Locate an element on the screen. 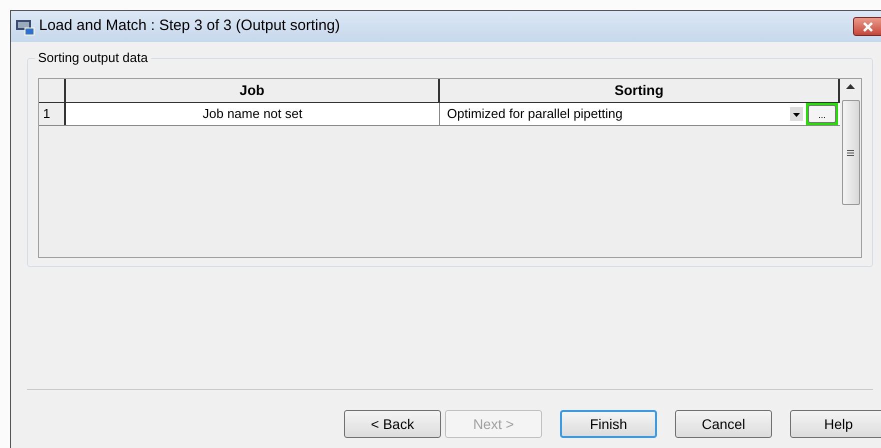 The width and height of the screenshot is (881, 448). group-title: Sorting output data is located at coordinates (93, 58).